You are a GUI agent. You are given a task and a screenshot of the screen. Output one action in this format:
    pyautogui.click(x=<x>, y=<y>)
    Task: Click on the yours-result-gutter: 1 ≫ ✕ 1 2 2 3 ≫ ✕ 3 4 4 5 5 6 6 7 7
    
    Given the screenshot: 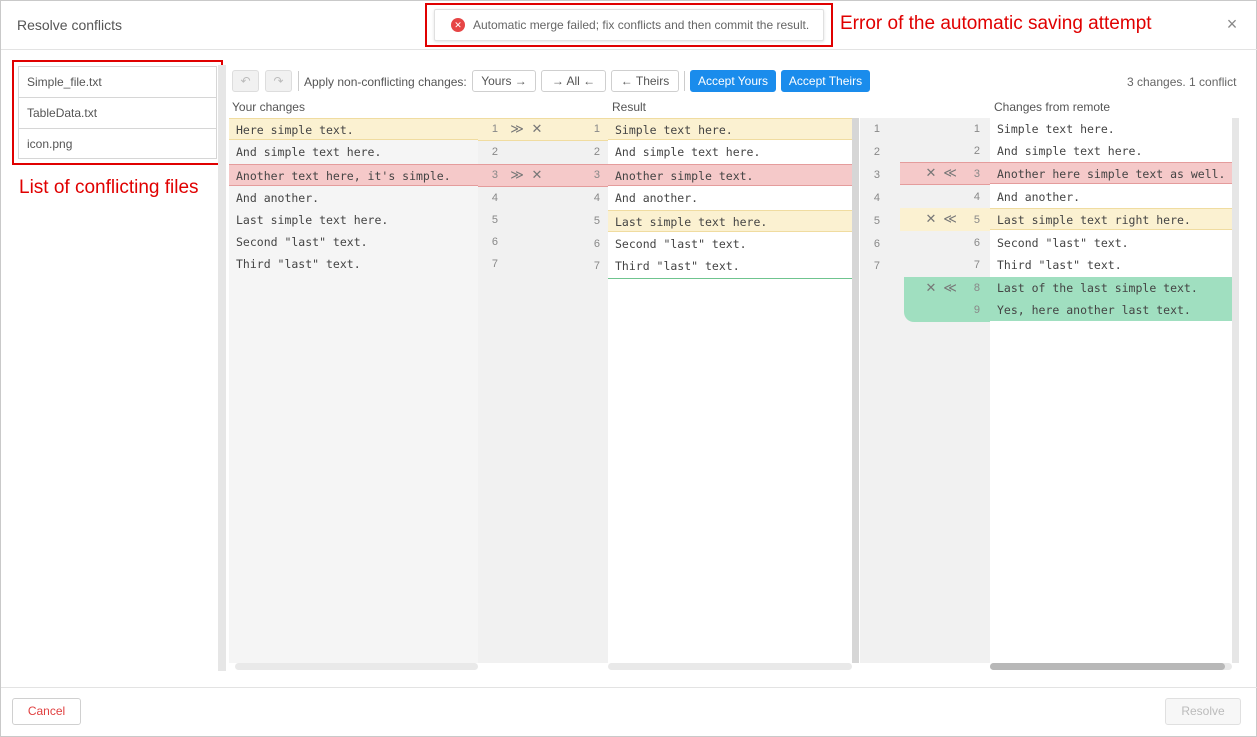 What is the action you would take?
    pyautogui.click(x=543, y=390)
    